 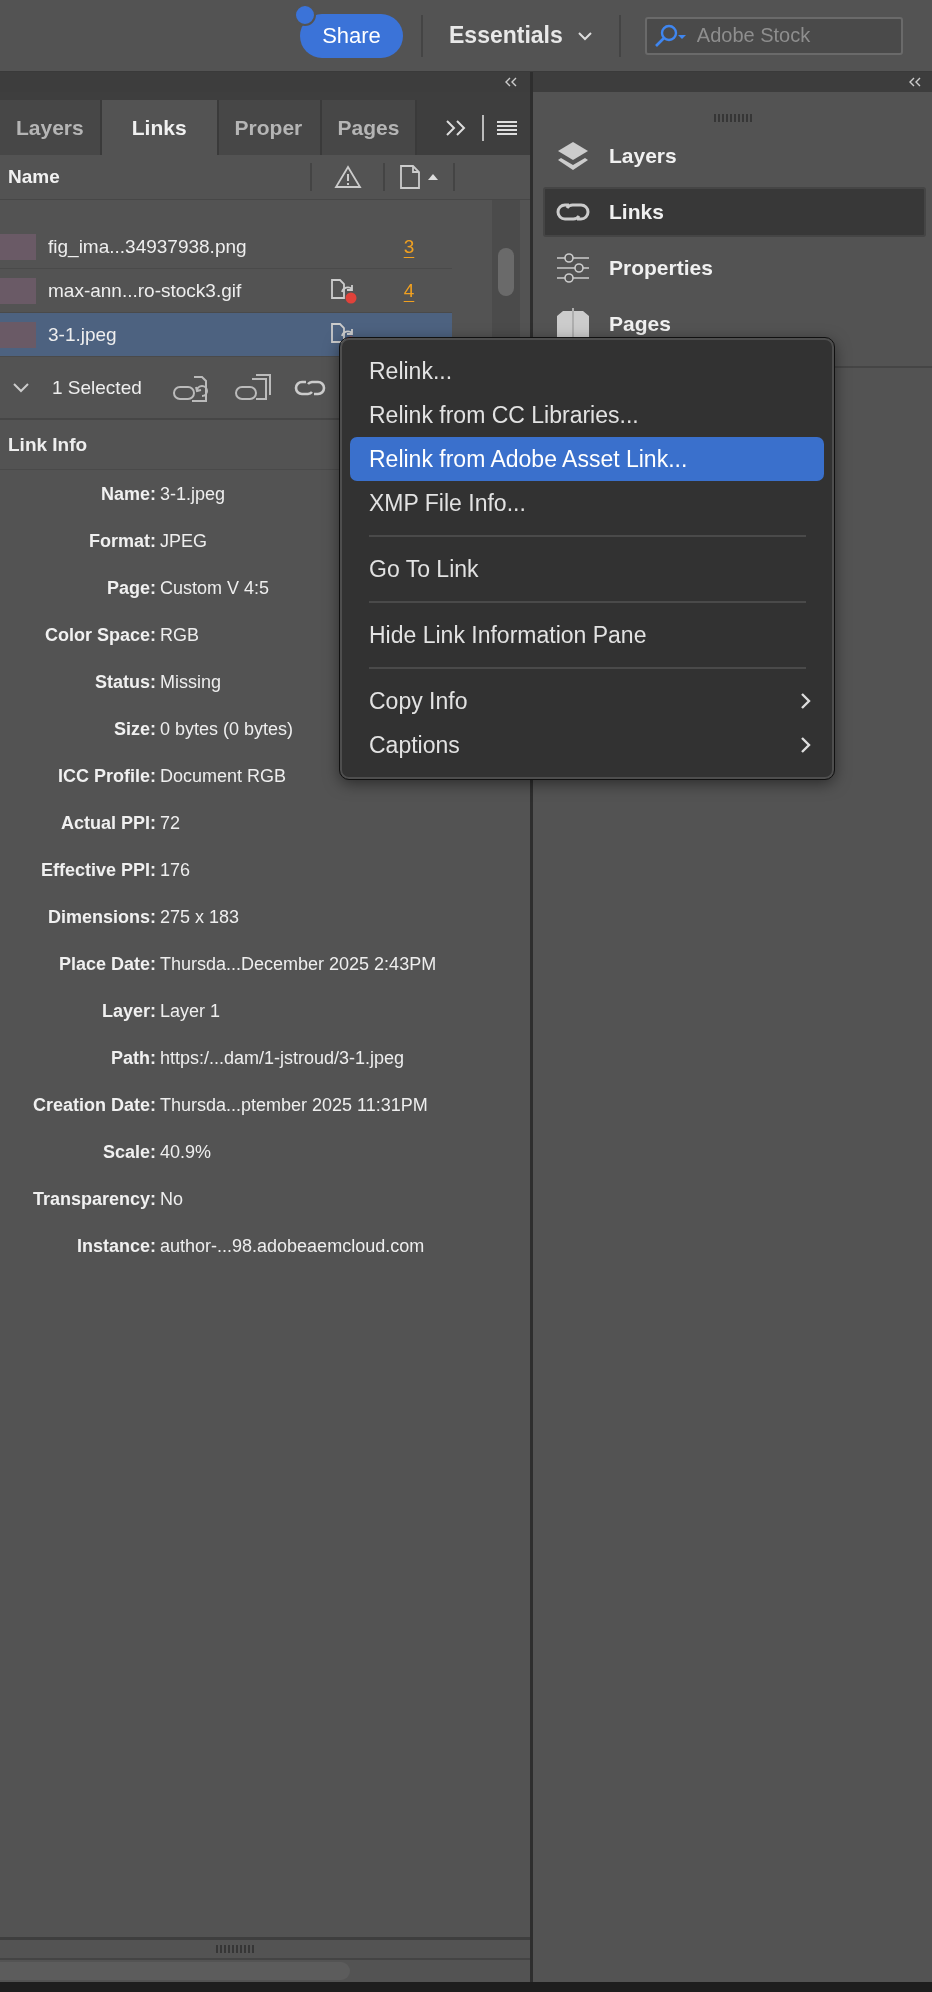 What do you see at coordinates (270, 127) in the screenshot?
I see `panel-tab: Proper` at bounding box center [270, 127].